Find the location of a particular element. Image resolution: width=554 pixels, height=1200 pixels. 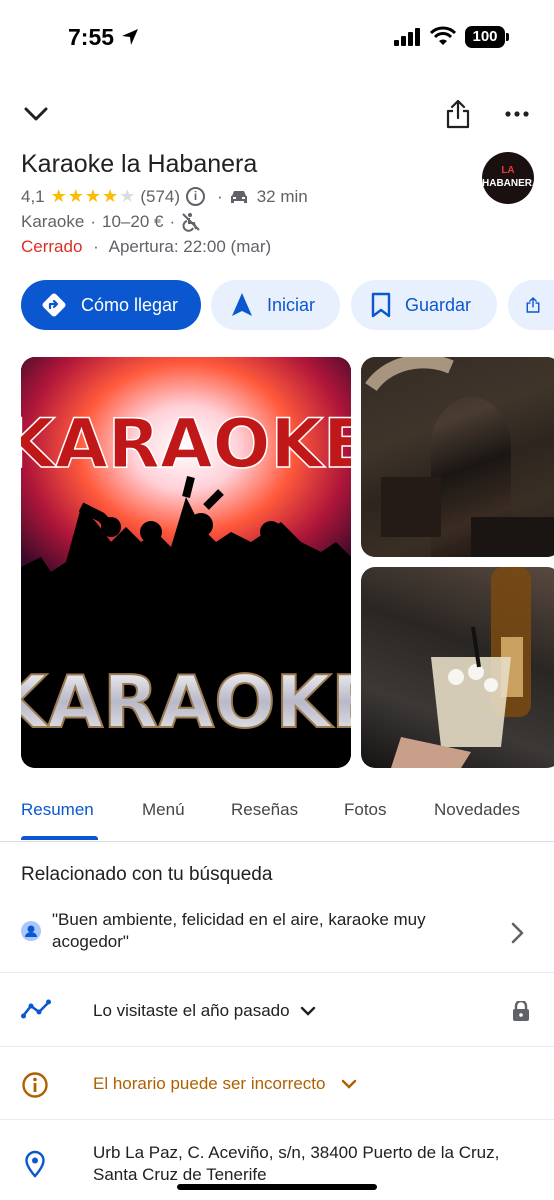

navigation-icon is located at coordinates (242, 304).